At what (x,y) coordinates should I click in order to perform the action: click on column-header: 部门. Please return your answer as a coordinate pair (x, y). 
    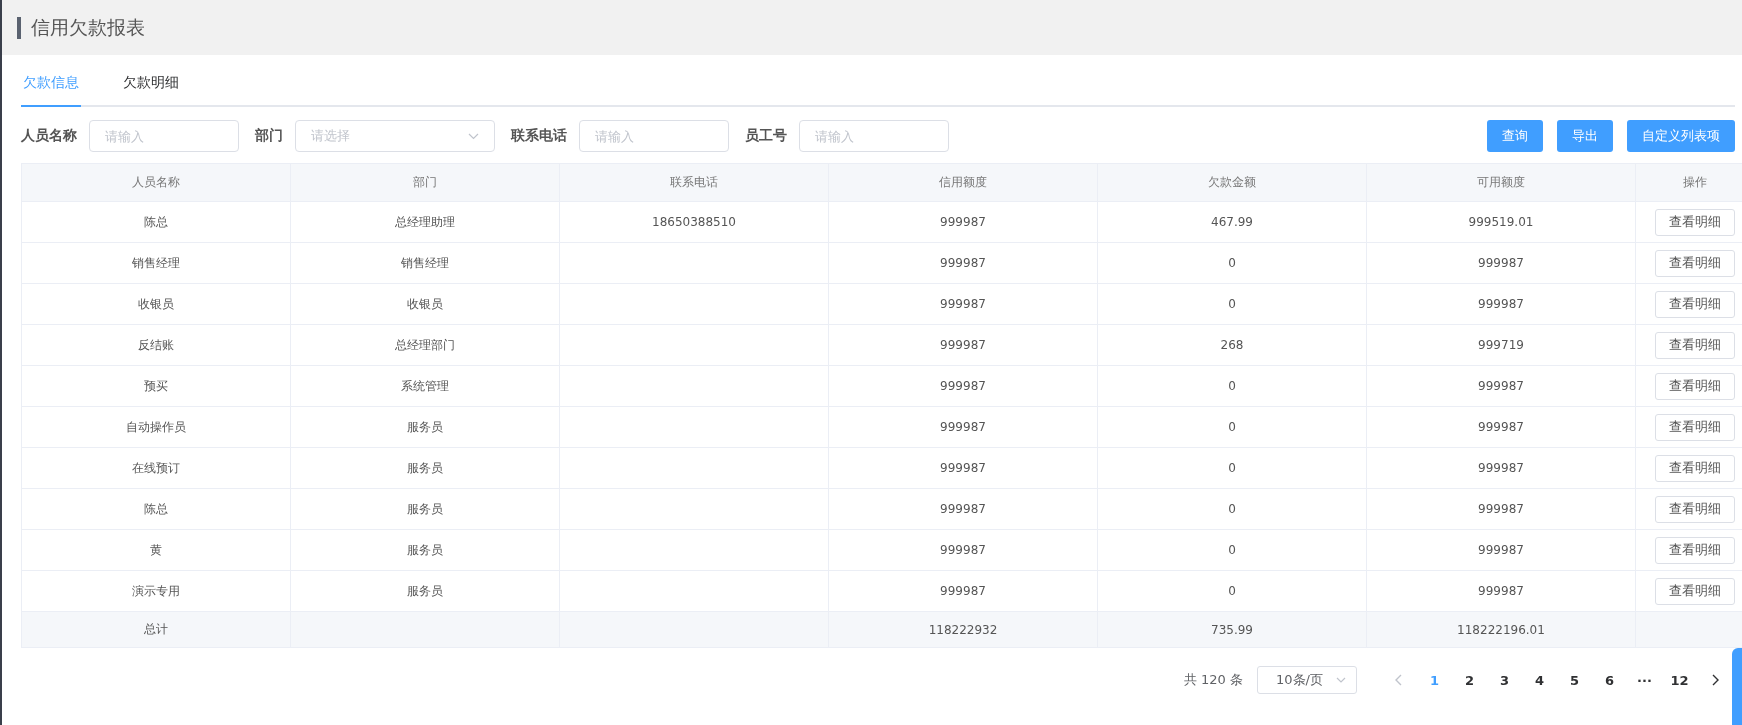
    Looking at the image, I should click on (425, 182).